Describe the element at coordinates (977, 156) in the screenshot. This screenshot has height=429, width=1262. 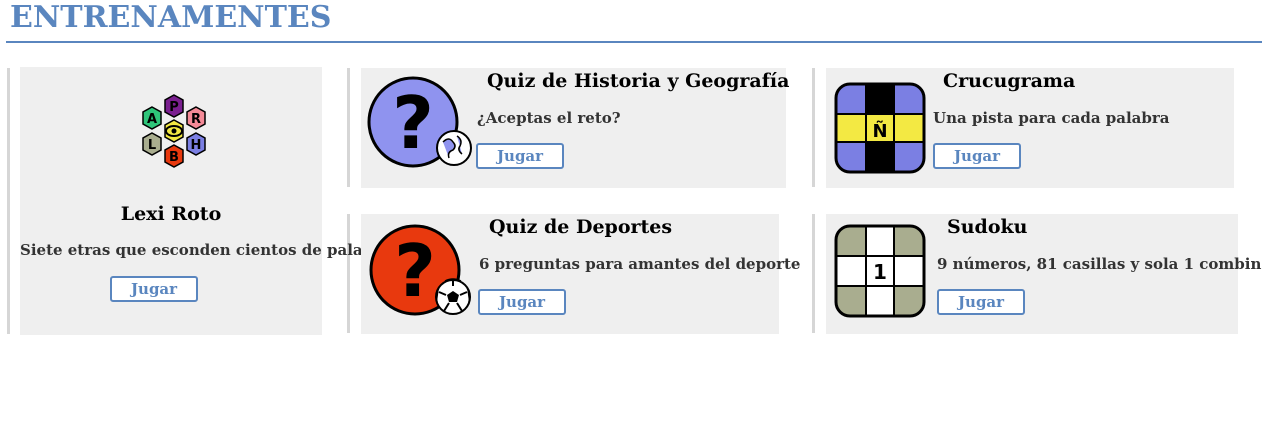
I see `play-button-crucigrama: Jugar` at that location.